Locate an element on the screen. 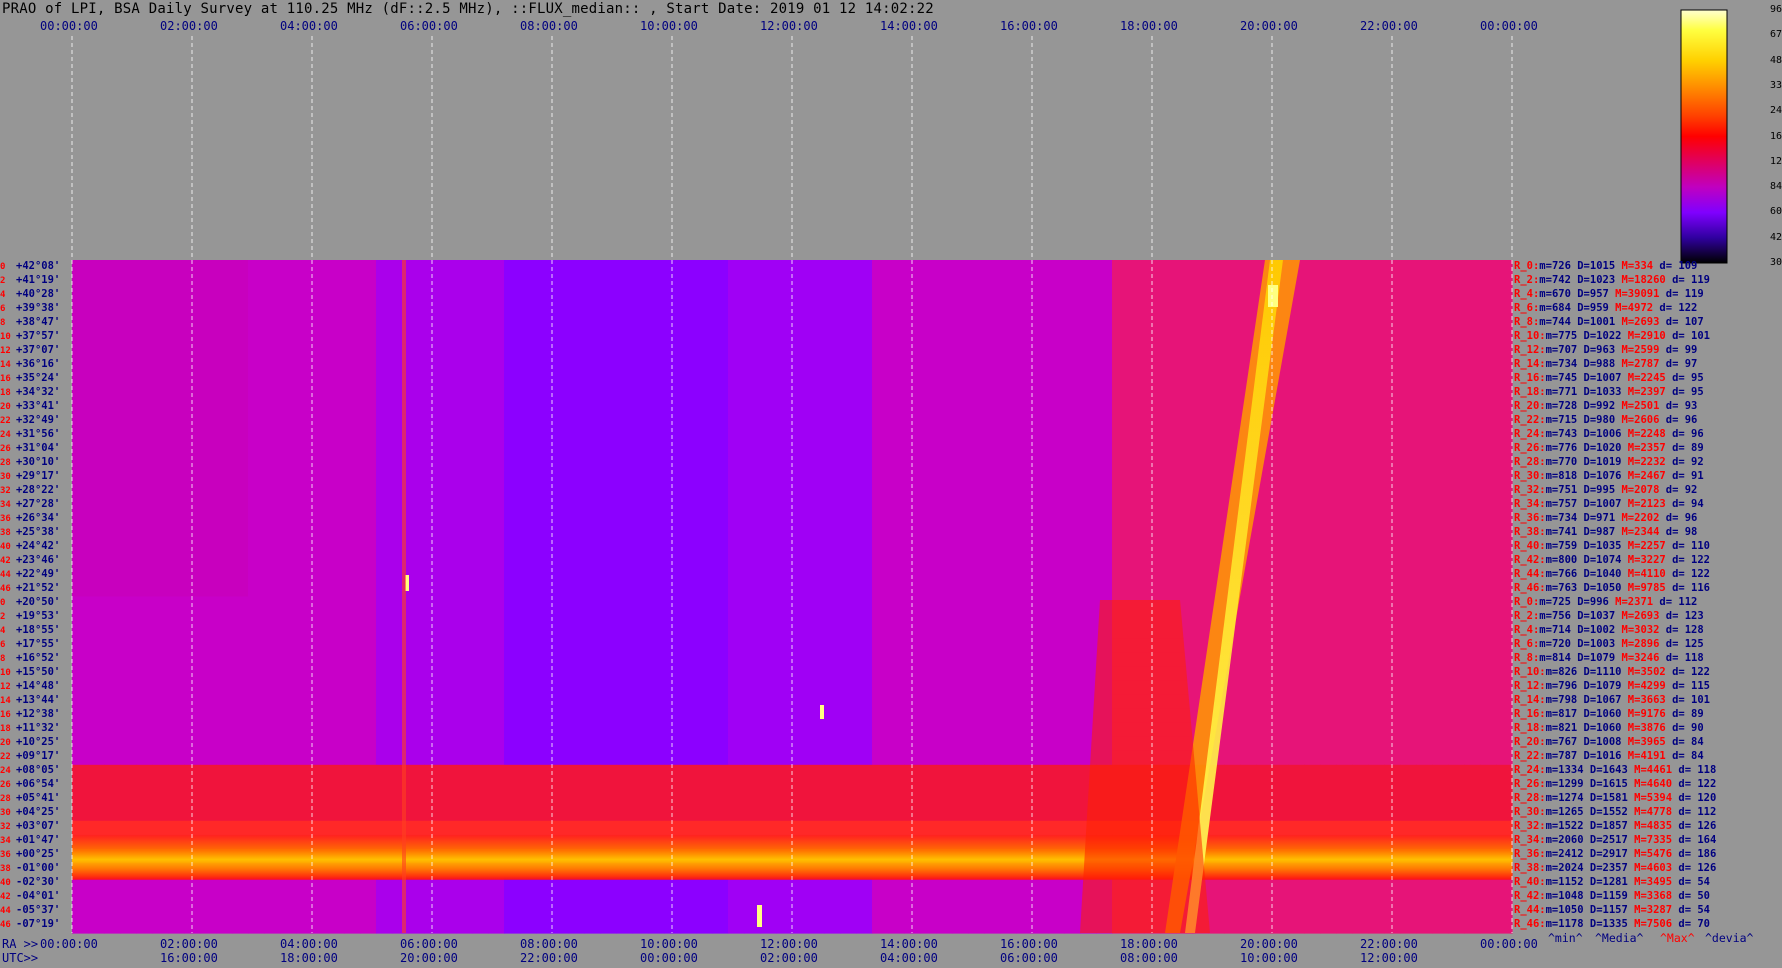  row-stat-field: d= 96 is located at coordinates (1678, 517).